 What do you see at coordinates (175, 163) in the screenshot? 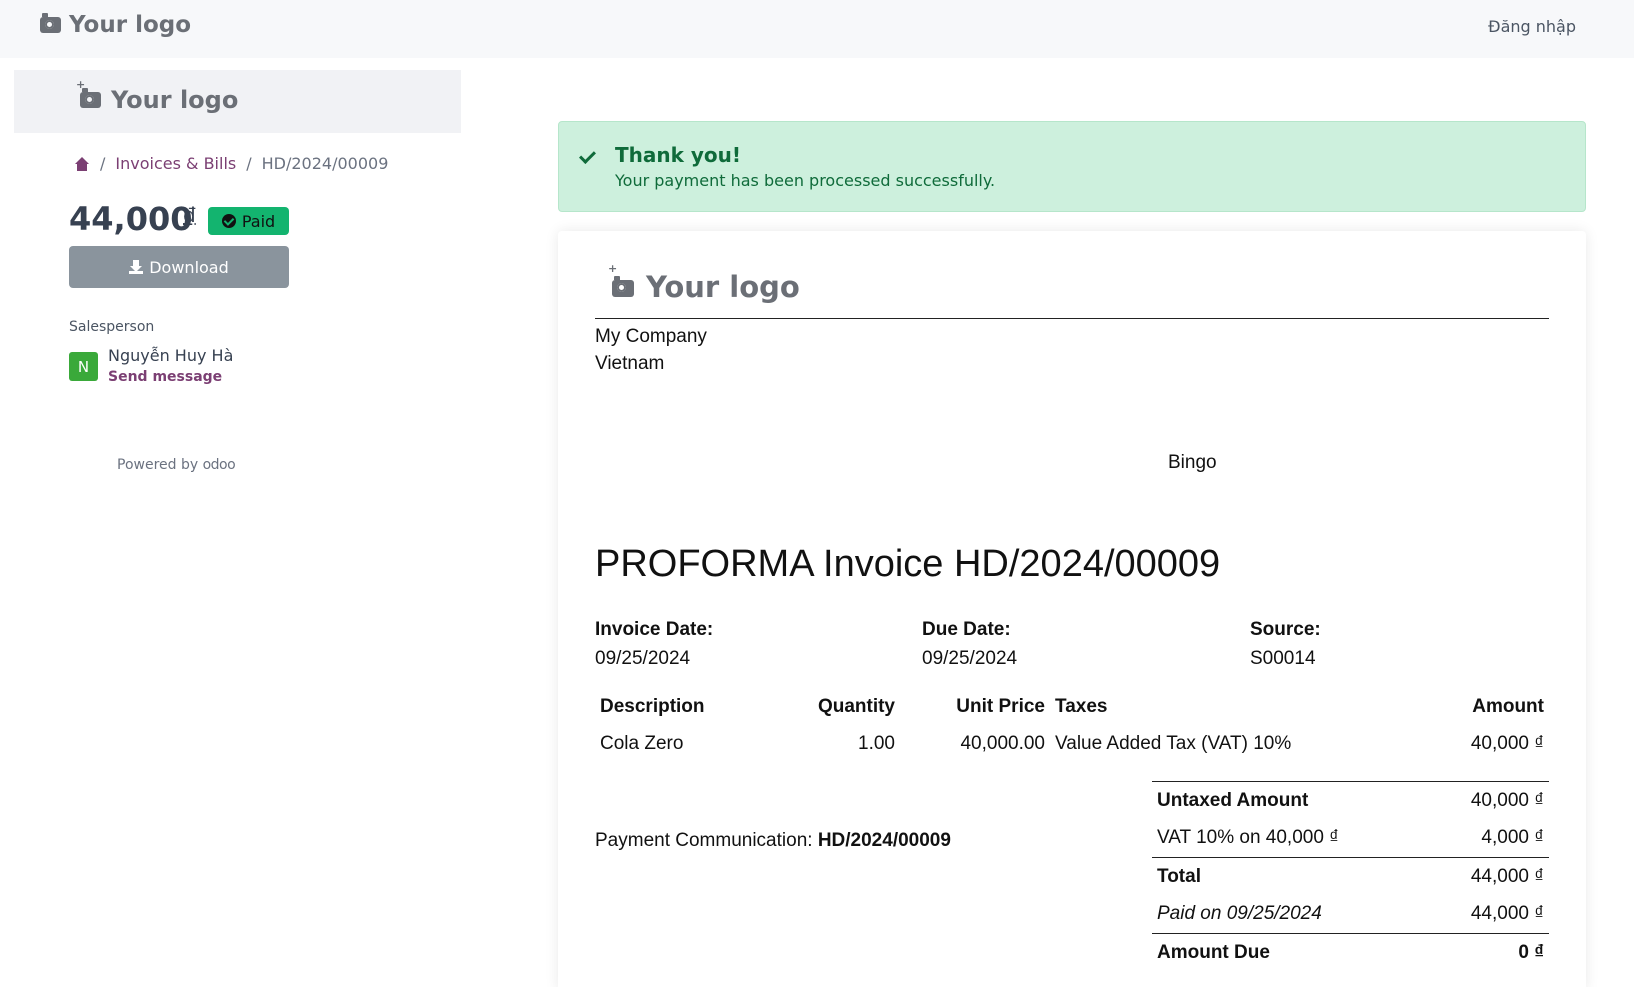
I see `breadcrumb-invoices-link: Invoices & Bills` at bounding box center [175, 163].